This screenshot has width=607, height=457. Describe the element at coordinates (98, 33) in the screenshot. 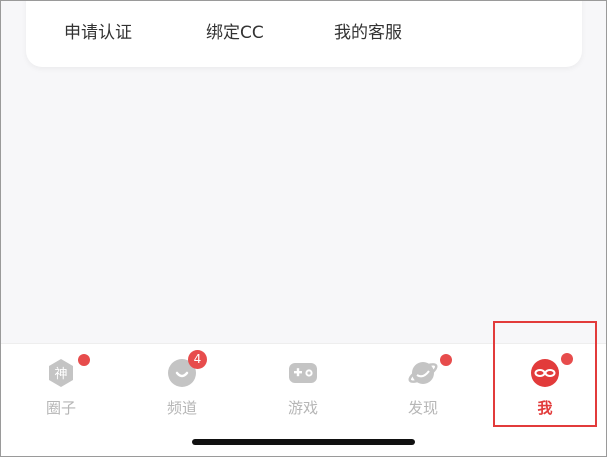

I see `apply-certification-label: 申请认证` at that location.